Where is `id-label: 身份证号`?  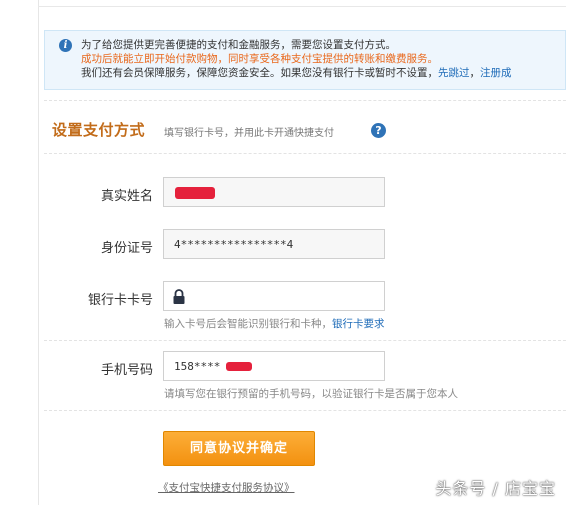
id-label: 身份证号 is located at coordinates (126, 248).